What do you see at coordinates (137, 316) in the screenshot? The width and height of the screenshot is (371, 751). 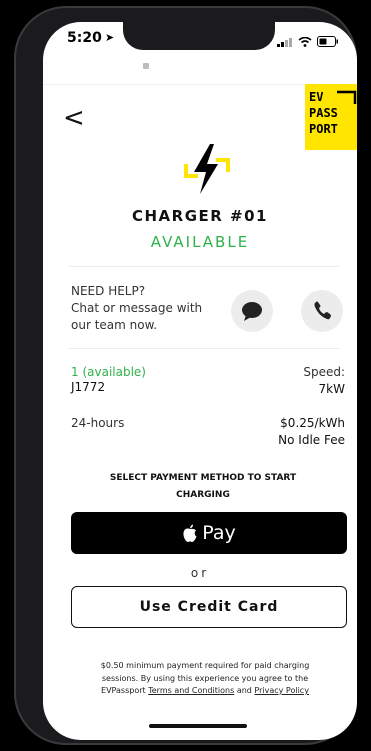 I see `help-subtitle: Chat or message with our team now.` at bounding box center [137, 316].